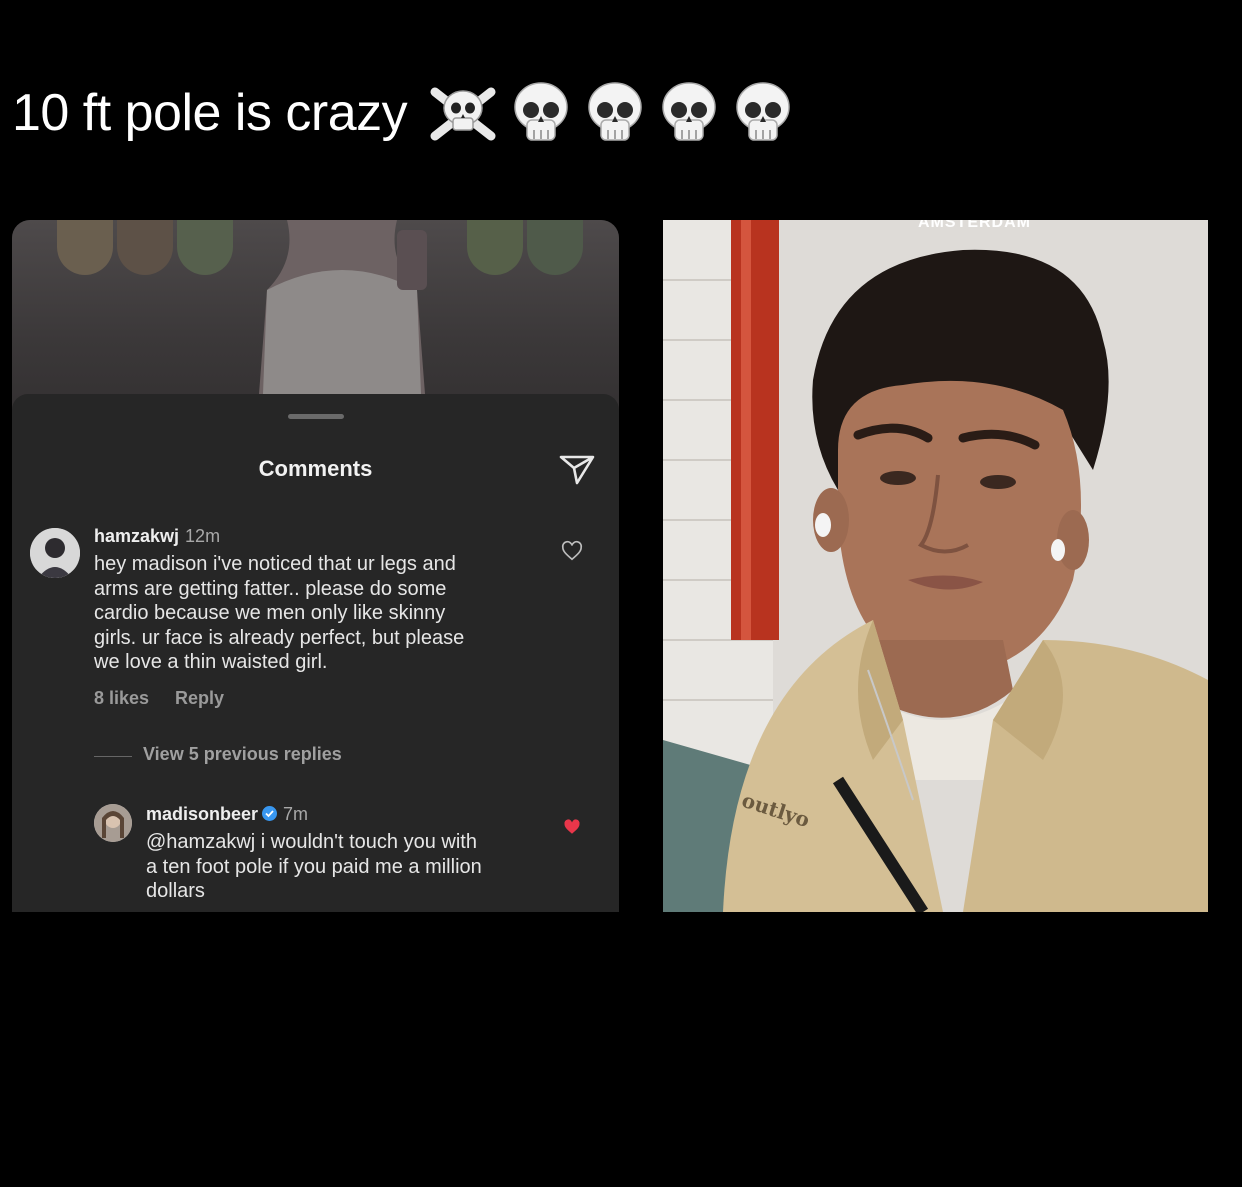 Image resolution: width=1242 pixels, height=1187 pixels. What do you see at coordinates (315, 468) in the screenshot?
I see `sheet-title: Comments` at bounding box center [315, 468].